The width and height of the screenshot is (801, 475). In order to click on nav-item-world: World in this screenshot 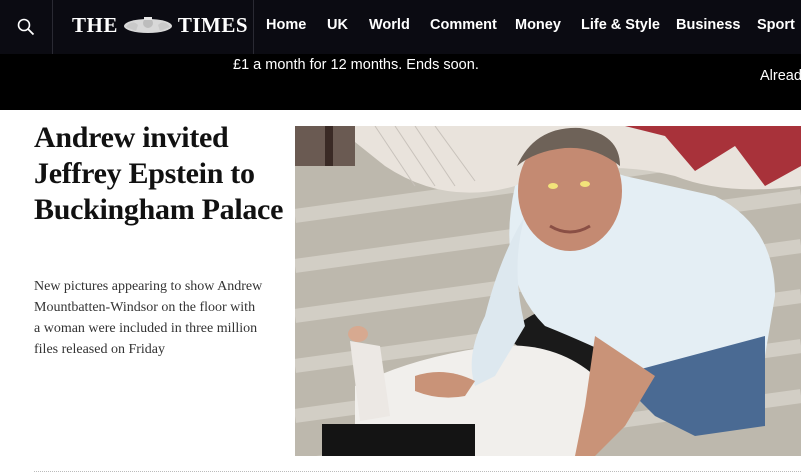, I will do `click(389, 25)`.